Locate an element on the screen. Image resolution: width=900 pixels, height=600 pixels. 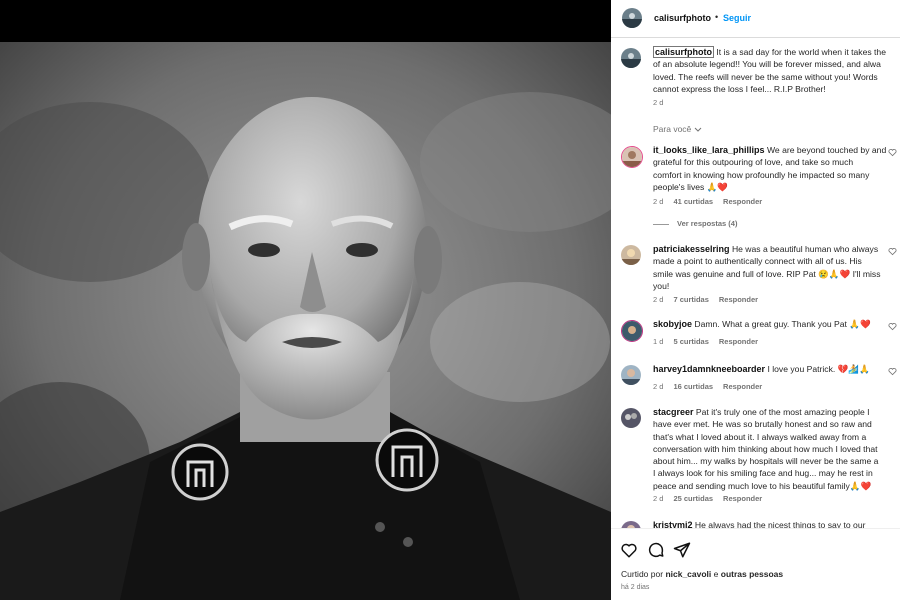
comment-age: 1 d is located at coordinates (658, 341).